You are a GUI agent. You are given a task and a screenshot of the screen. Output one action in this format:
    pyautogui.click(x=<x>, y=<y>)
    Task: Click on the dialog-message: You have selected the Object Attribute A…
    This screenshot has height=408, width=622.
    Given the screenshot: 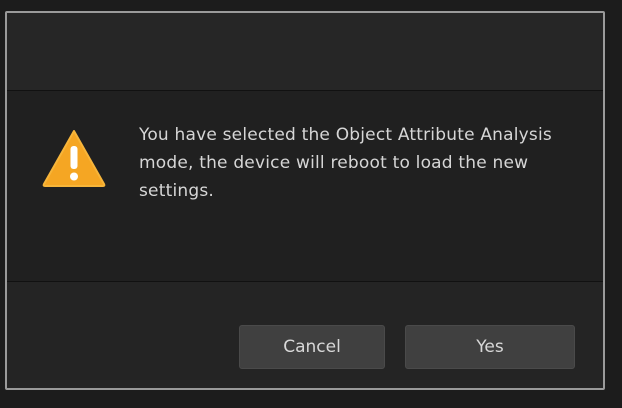 What is the action you would take?
    pyautogui.click(x=345, y=163)
    